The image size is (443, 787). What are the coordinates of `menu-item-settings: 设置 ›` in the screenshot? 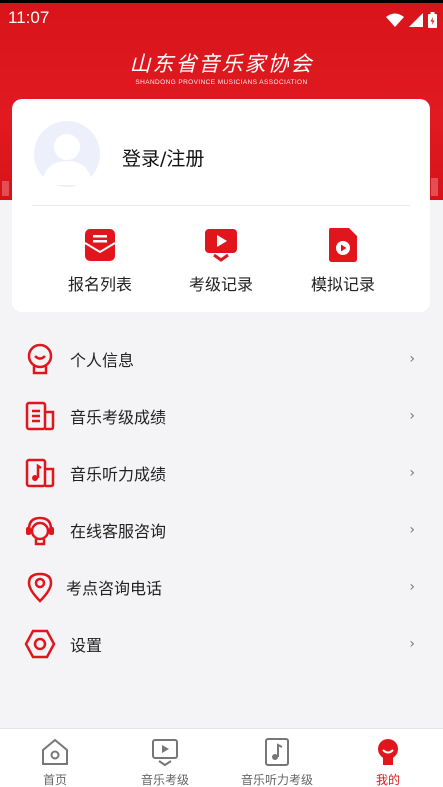 It's located at (221, 643).